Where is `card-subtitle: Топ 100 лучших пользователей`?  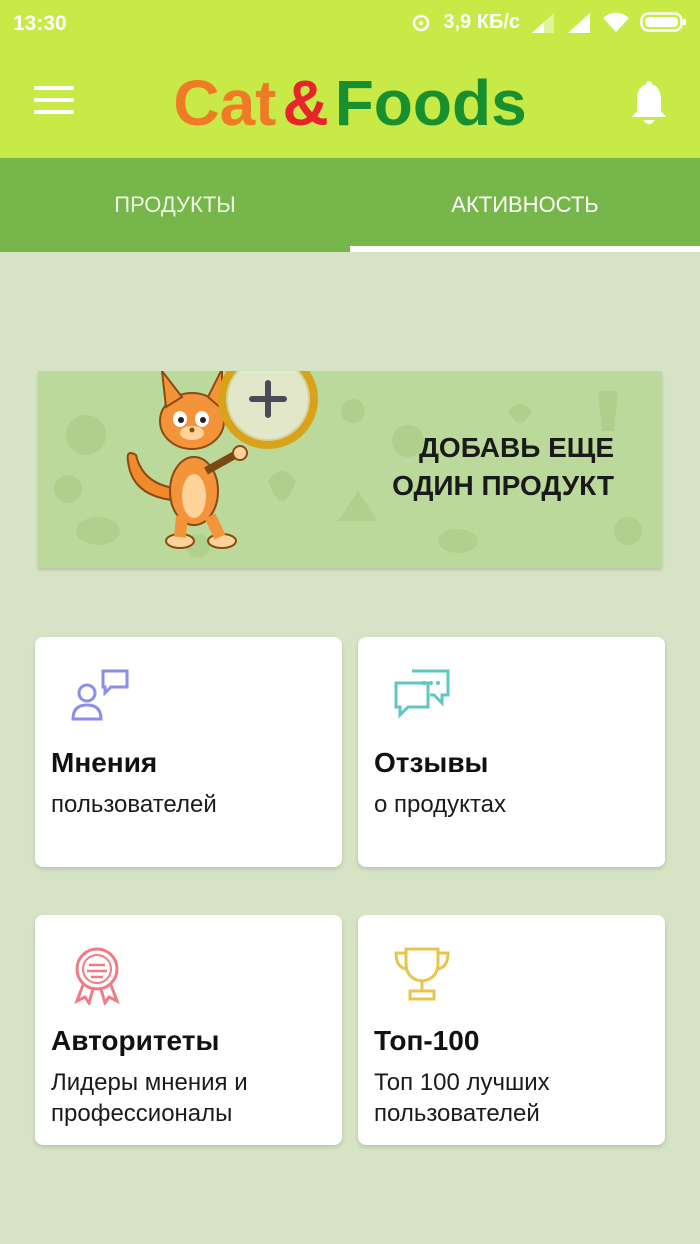
card-subtitle: Топ 100 лучших пользователей is located at coordinates (462, 1098).